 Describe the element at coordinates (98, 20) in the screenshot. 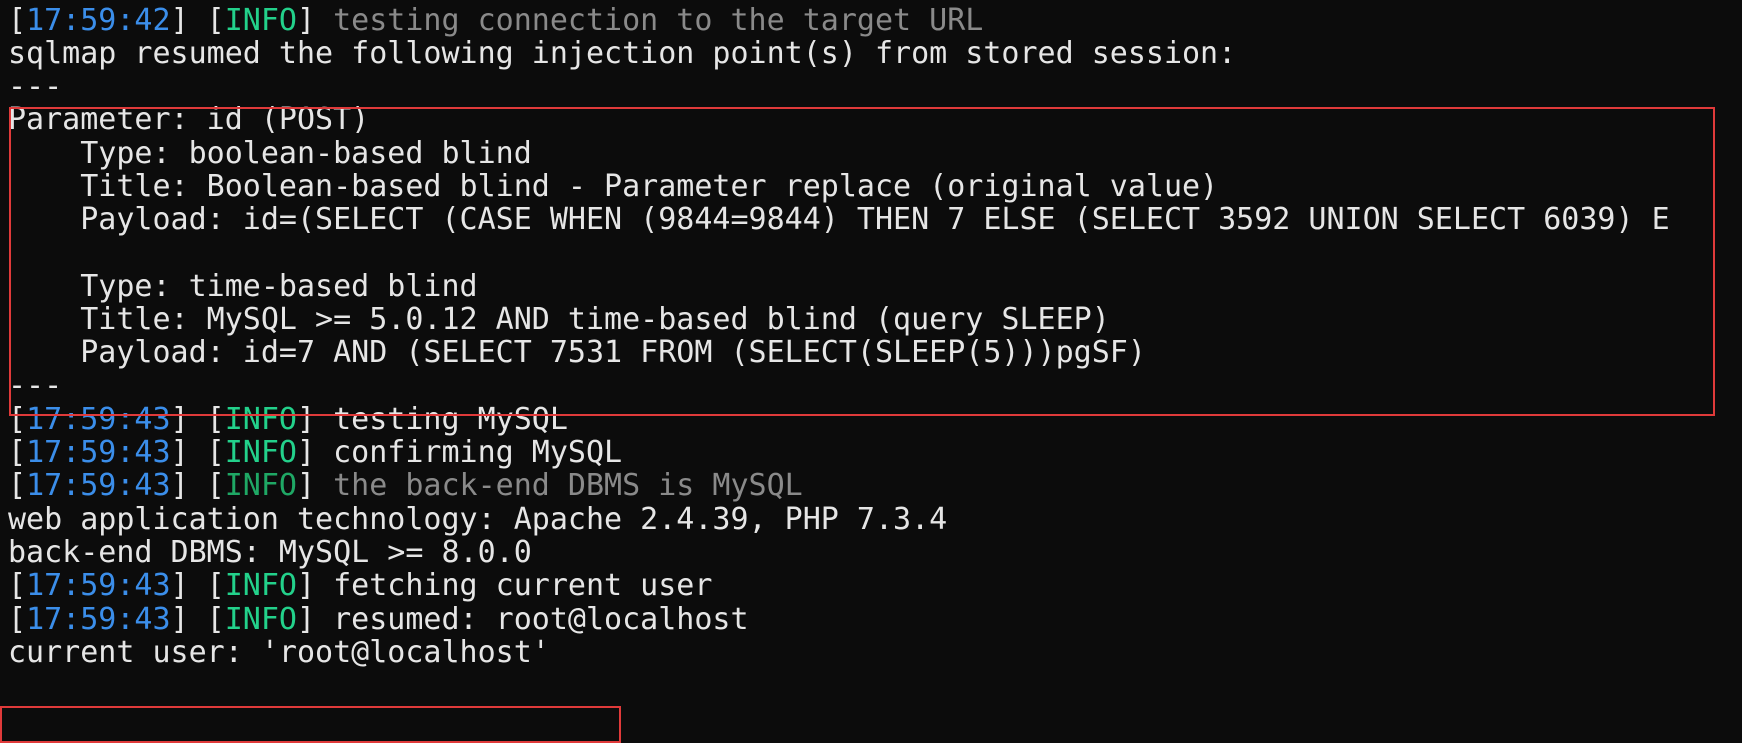

I see `timestamp: 17:59:42` at that location.